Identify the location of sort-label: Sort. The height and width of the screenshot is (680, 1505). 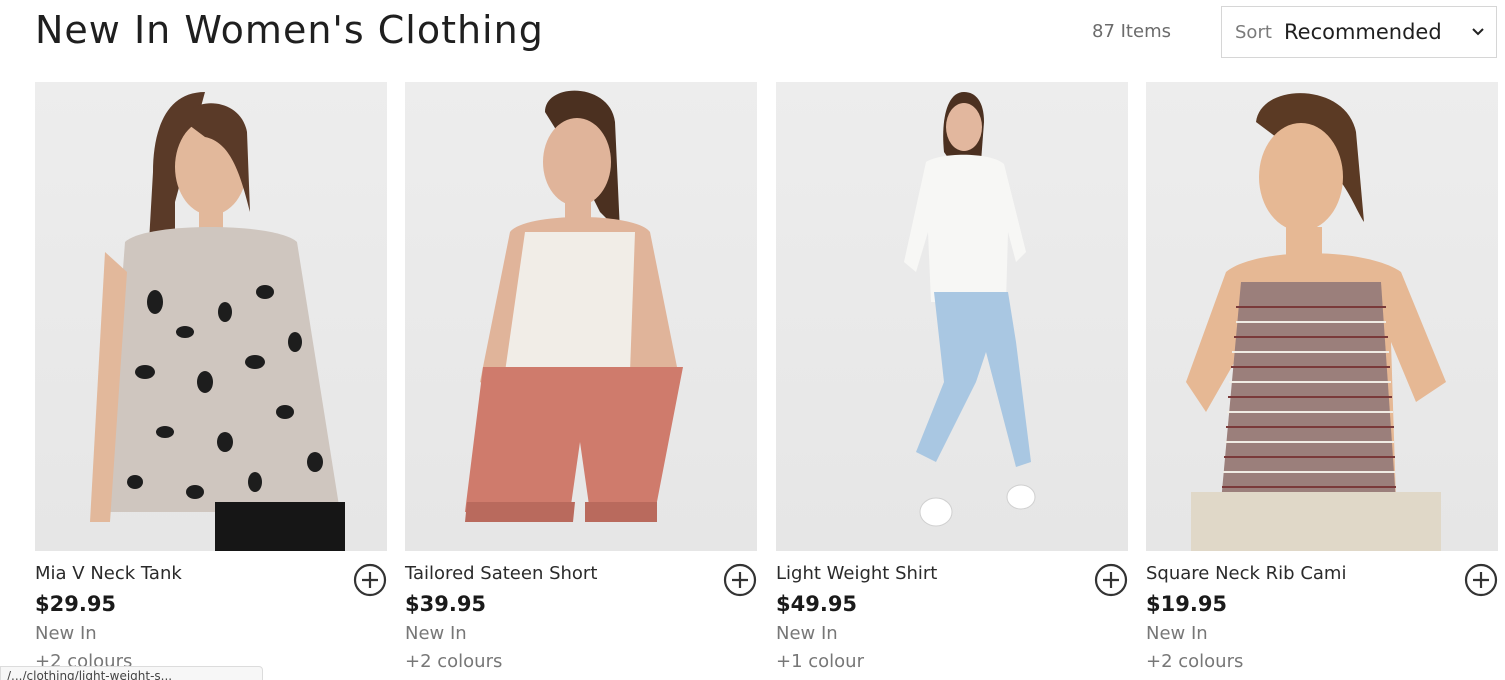
(1253, 32).